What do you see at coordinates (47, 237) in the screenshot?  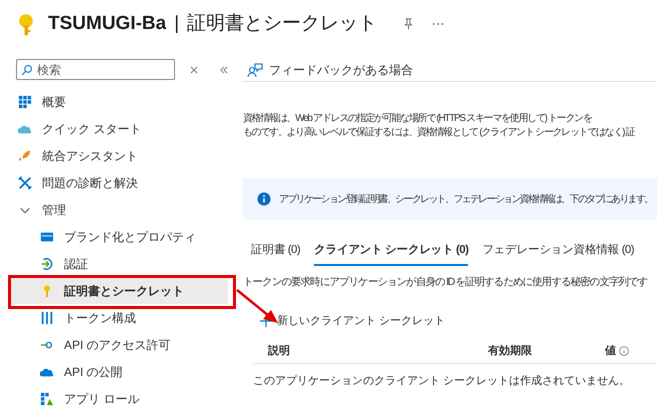 I see `card-icon` at bounding box center [47, 237].